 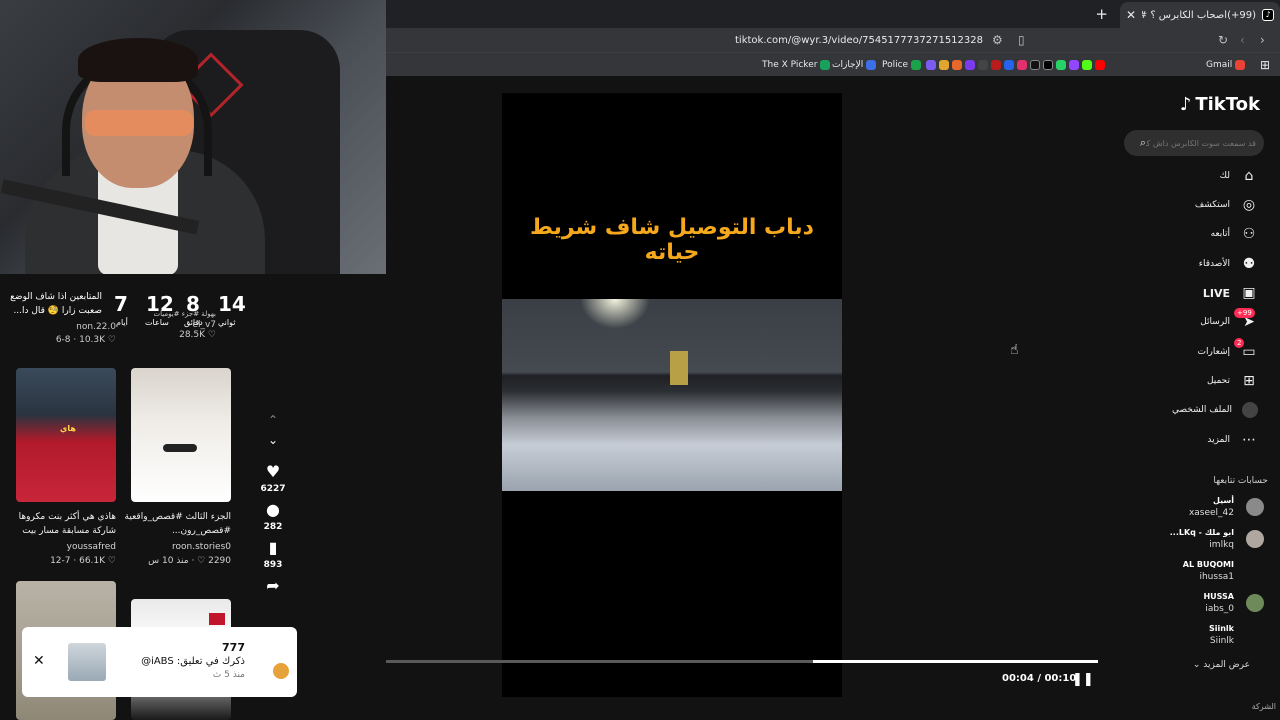 I want to click on nav-messages: ➤ 99+ الرسائل, so click(x=1229, y=320).